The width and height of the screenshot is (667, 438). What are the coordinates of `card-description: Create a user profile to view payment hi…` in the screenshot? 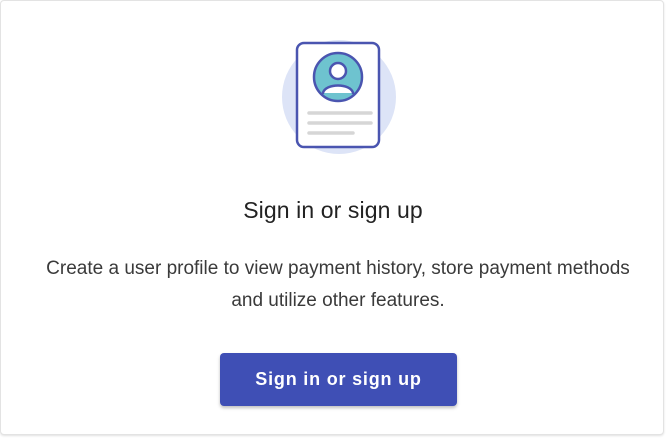 It's located at (338, 284).